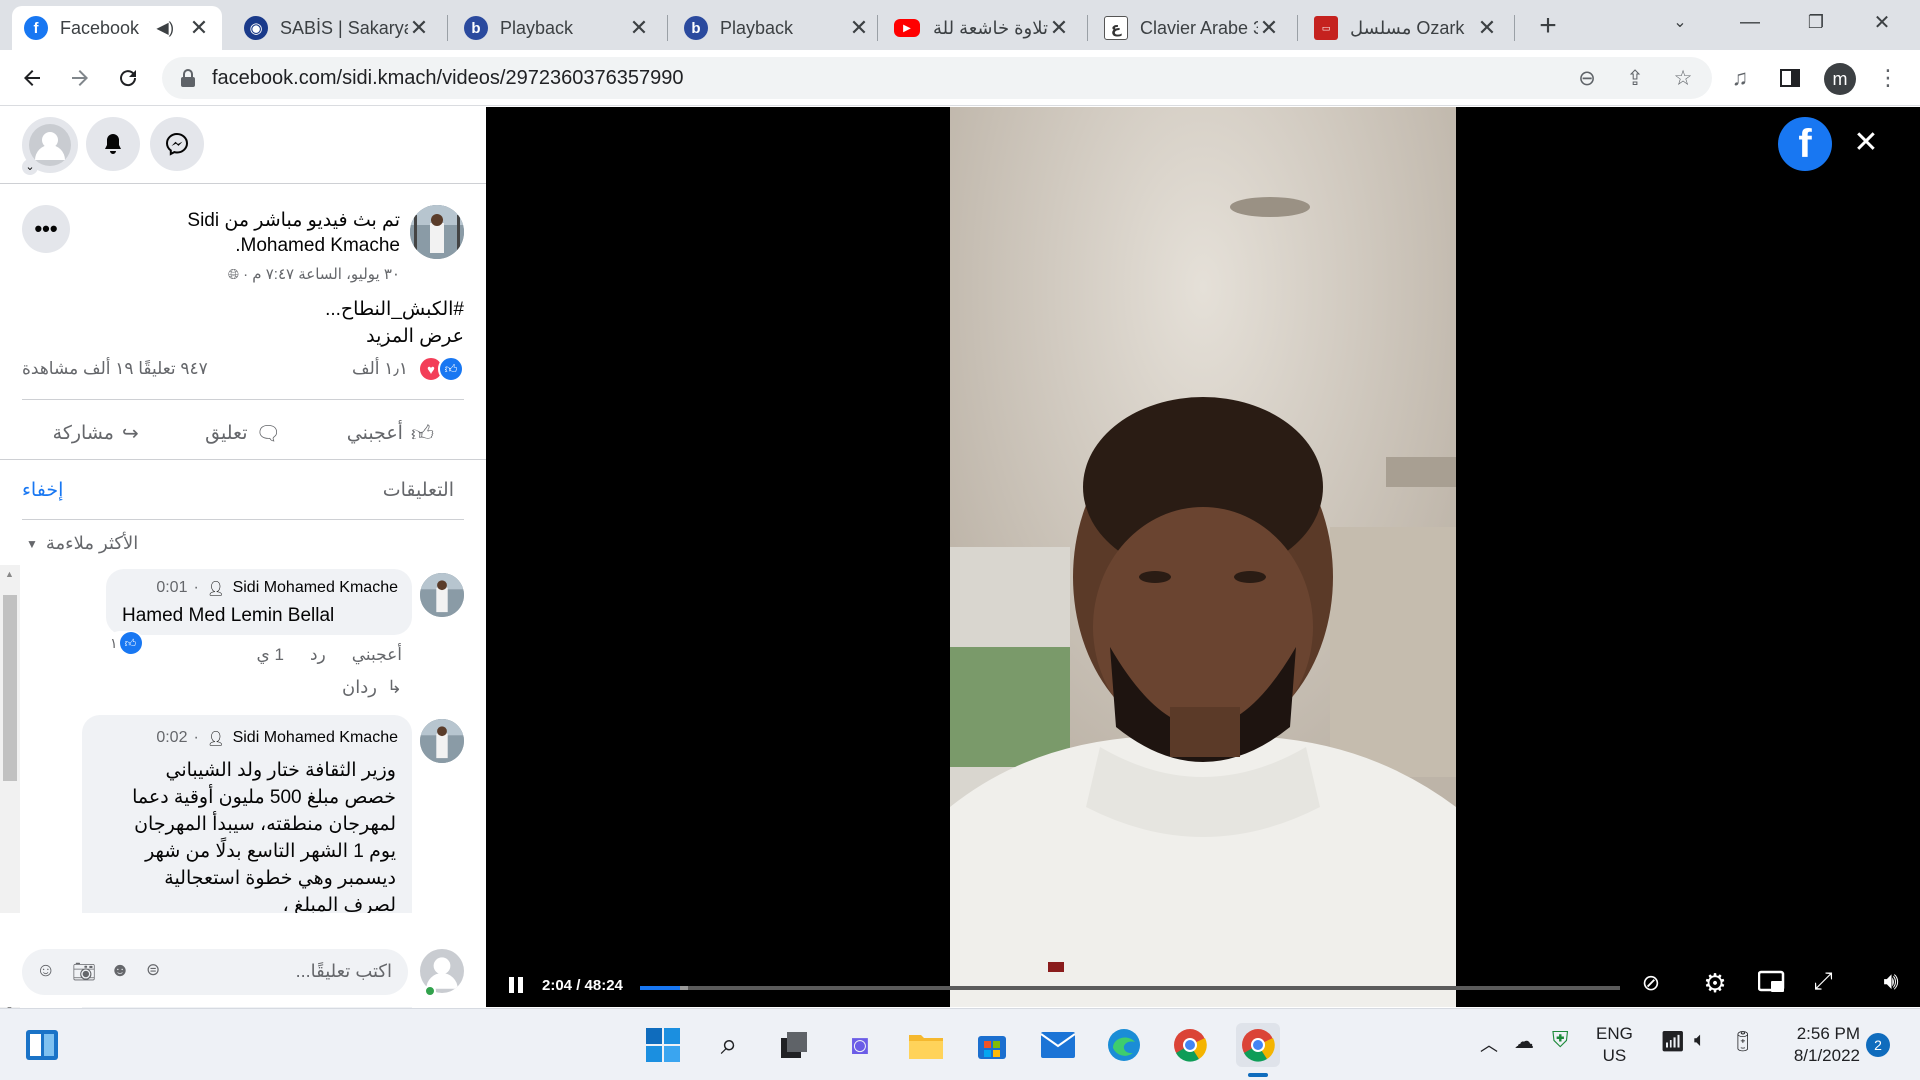 This screenshot has width=1920, height=1080. What do you see at coordinates (794, 1045) in the screenshot?
I see `task-view-icon` at bounding box center [794, 1045].